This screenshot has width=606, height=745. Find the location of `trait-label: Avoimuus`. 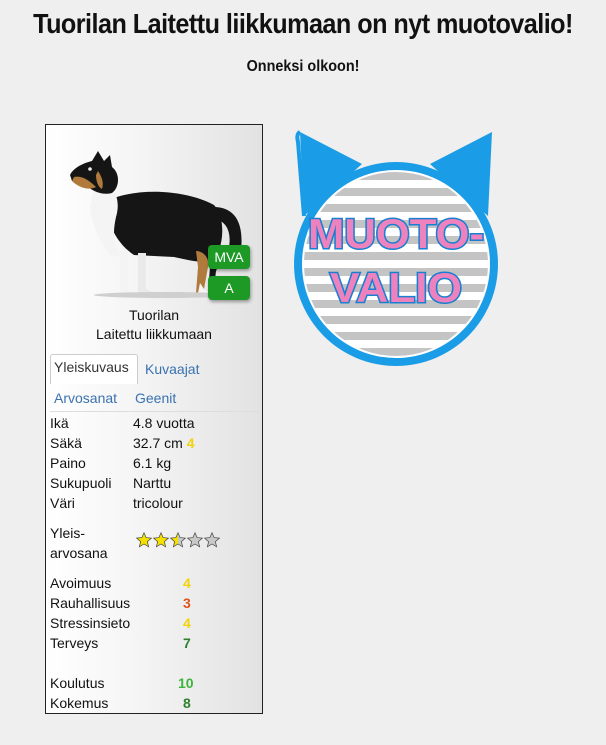

trait-label: Avoimuus is located at coordinates (81, 583).